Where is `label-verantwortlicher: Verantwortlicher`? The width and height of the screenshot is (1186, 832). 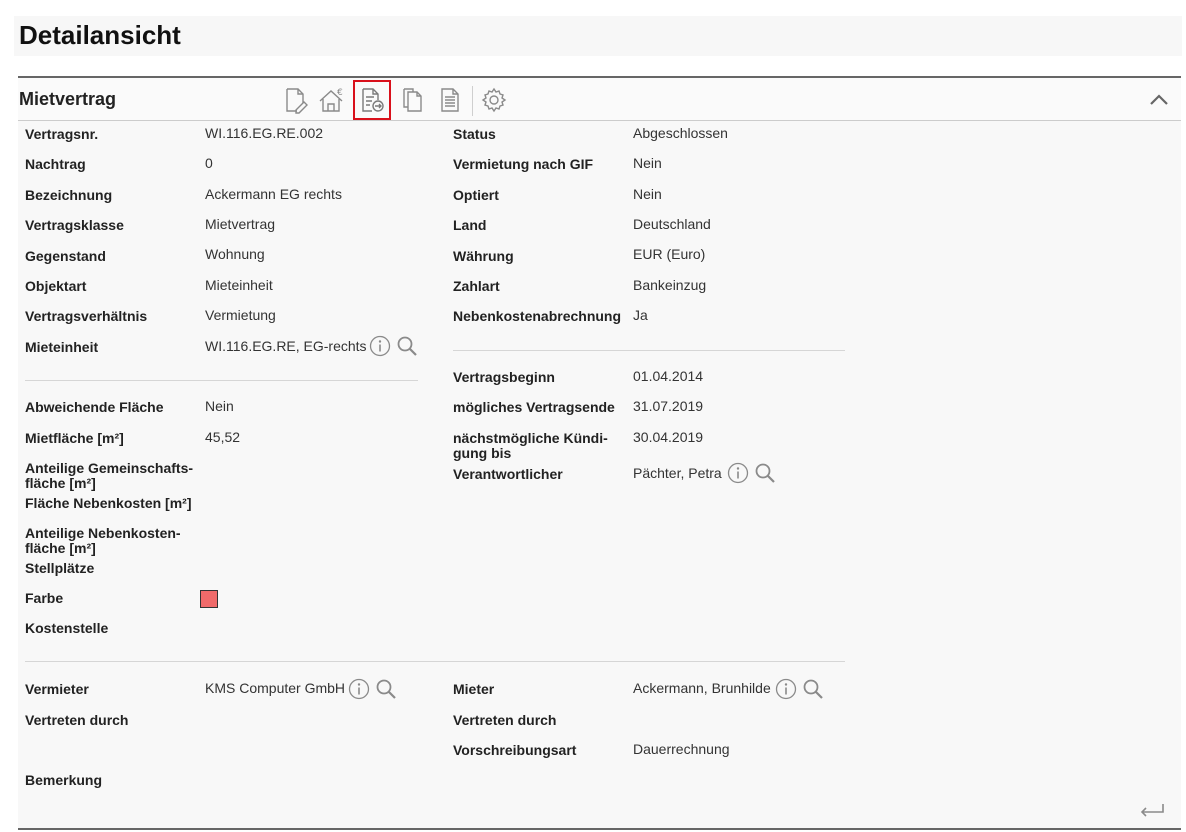 label-verantwortlicher: Verantwortlicher is located at coordinates (508, 474).